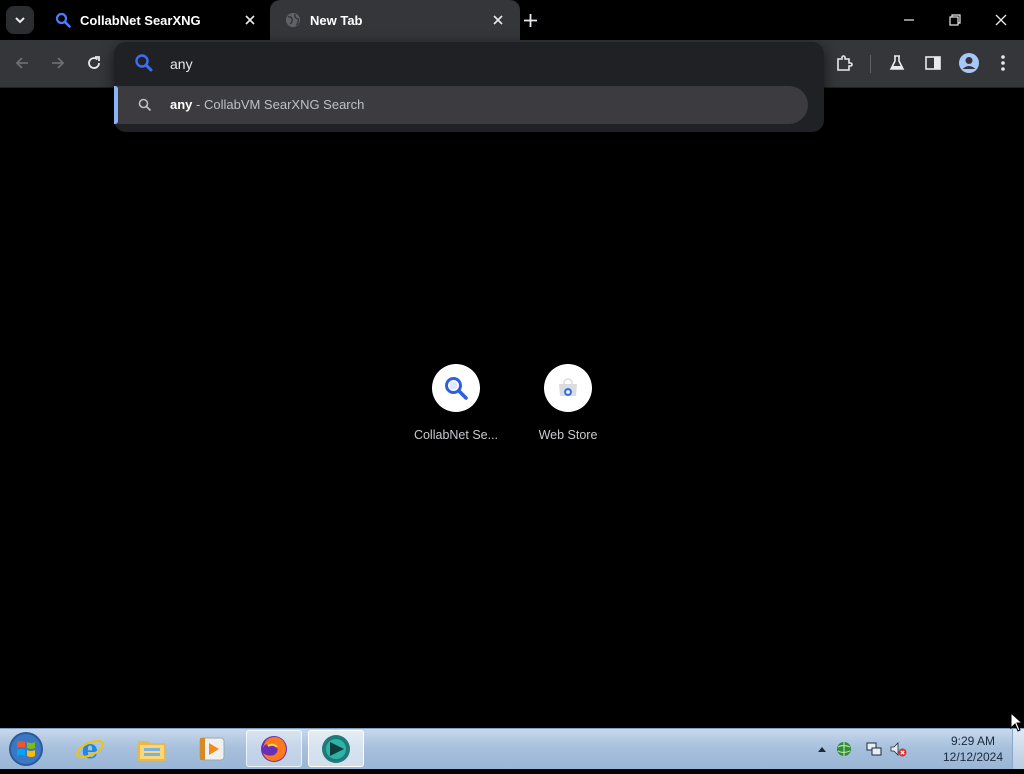 Image resolution: width=1024 pixels, height=774 pixels. I want to click on reload-button, so click(94, 63).